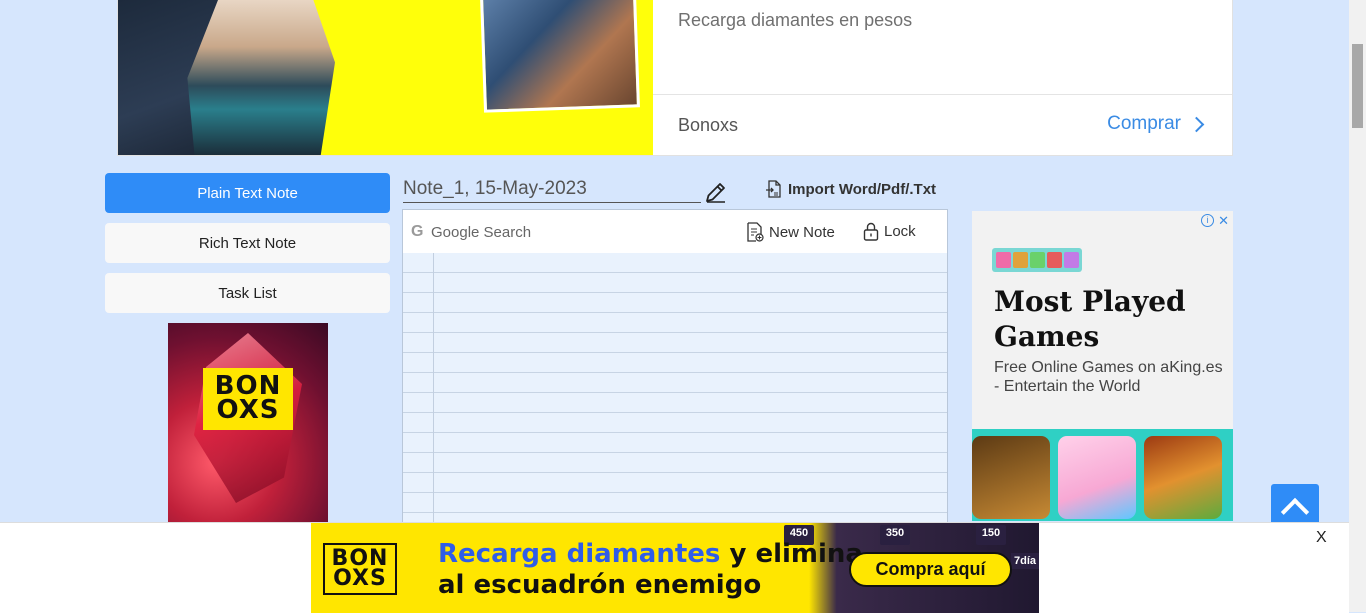 The image size is (1366, 613). Describe the element at coordinates (1196, 124) in the screenshot. I see `chevron-right-icon` at that location.